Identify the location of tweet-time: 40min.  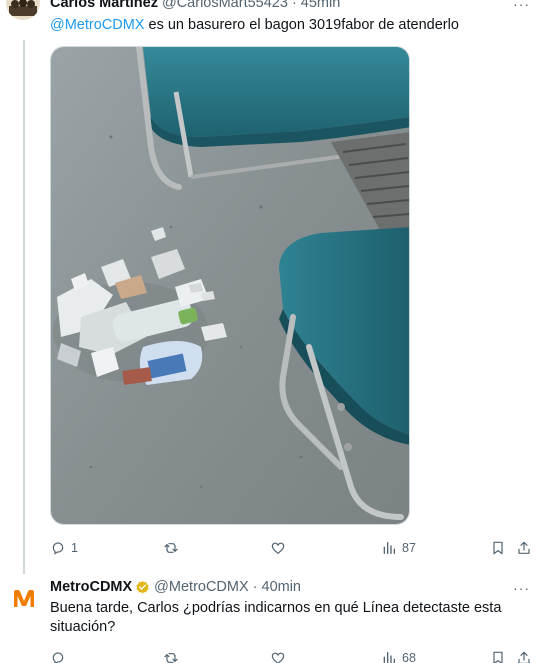
(282, 587).